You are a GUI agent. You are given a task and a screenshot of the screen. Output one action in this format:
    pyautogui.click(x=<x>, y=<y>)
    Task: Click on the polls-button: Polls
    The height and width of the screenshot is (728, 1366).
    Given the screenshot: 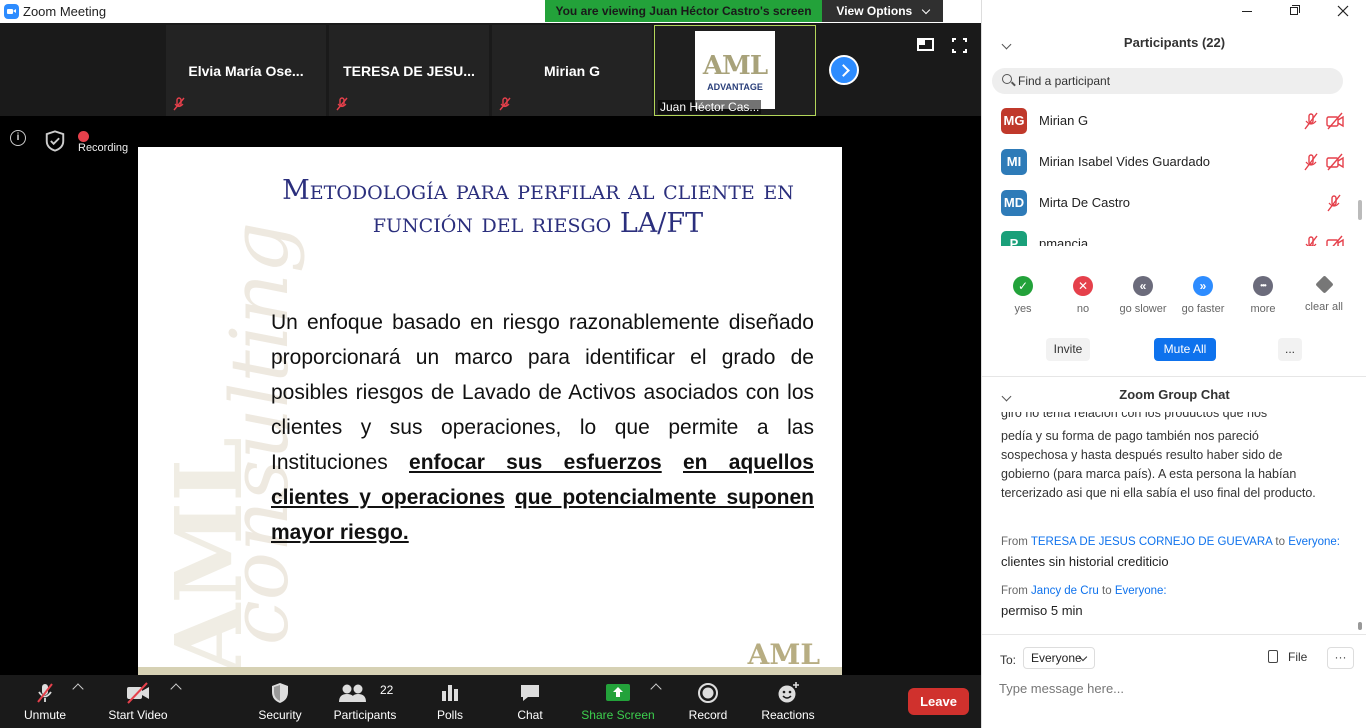 What is the action you would take?
    pyautogui.click(x=450, y=701)
    